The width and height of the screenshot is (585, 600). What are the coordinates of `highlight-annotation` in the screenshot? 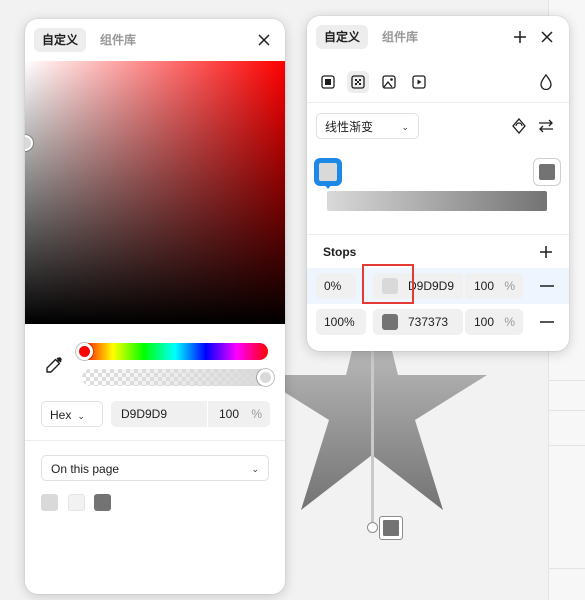 It's located at (388, 284).